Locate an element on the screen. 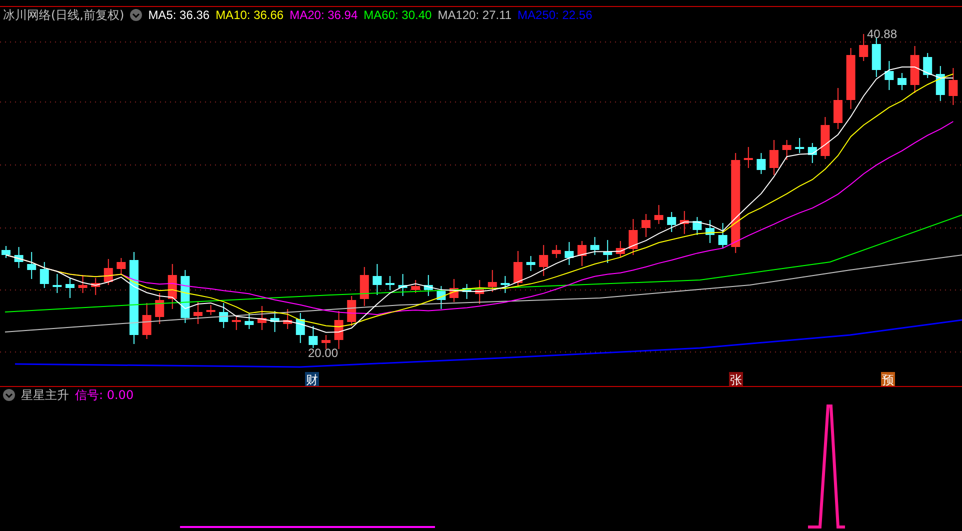 The width and height of the screenshot is (962, 531). ma-value: MA10: 36.66 is located at coordinates (250, 15).